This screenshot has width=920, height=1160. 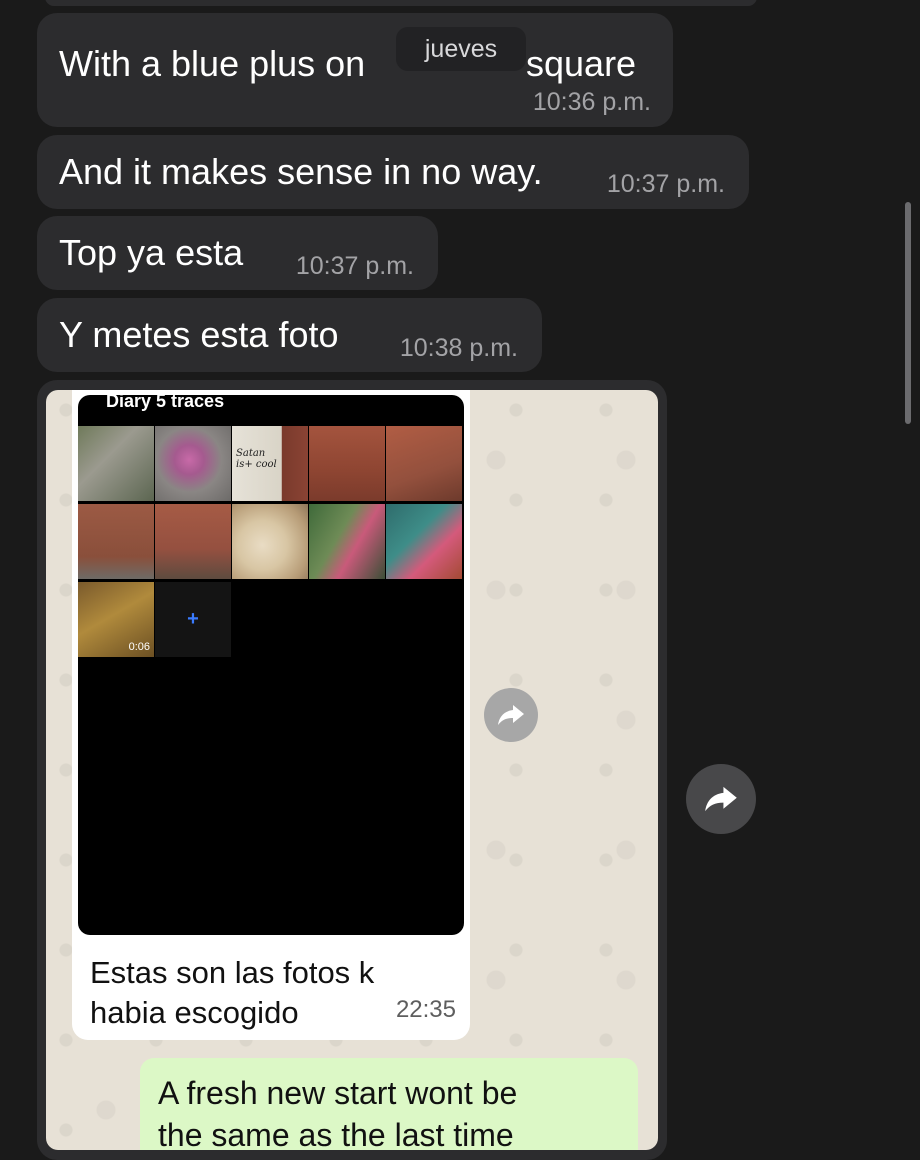 What do you see at coordinates (401, 3) in the screenshot?
I see `previous-message-bubble-edge` at bounding box center [401, 3].